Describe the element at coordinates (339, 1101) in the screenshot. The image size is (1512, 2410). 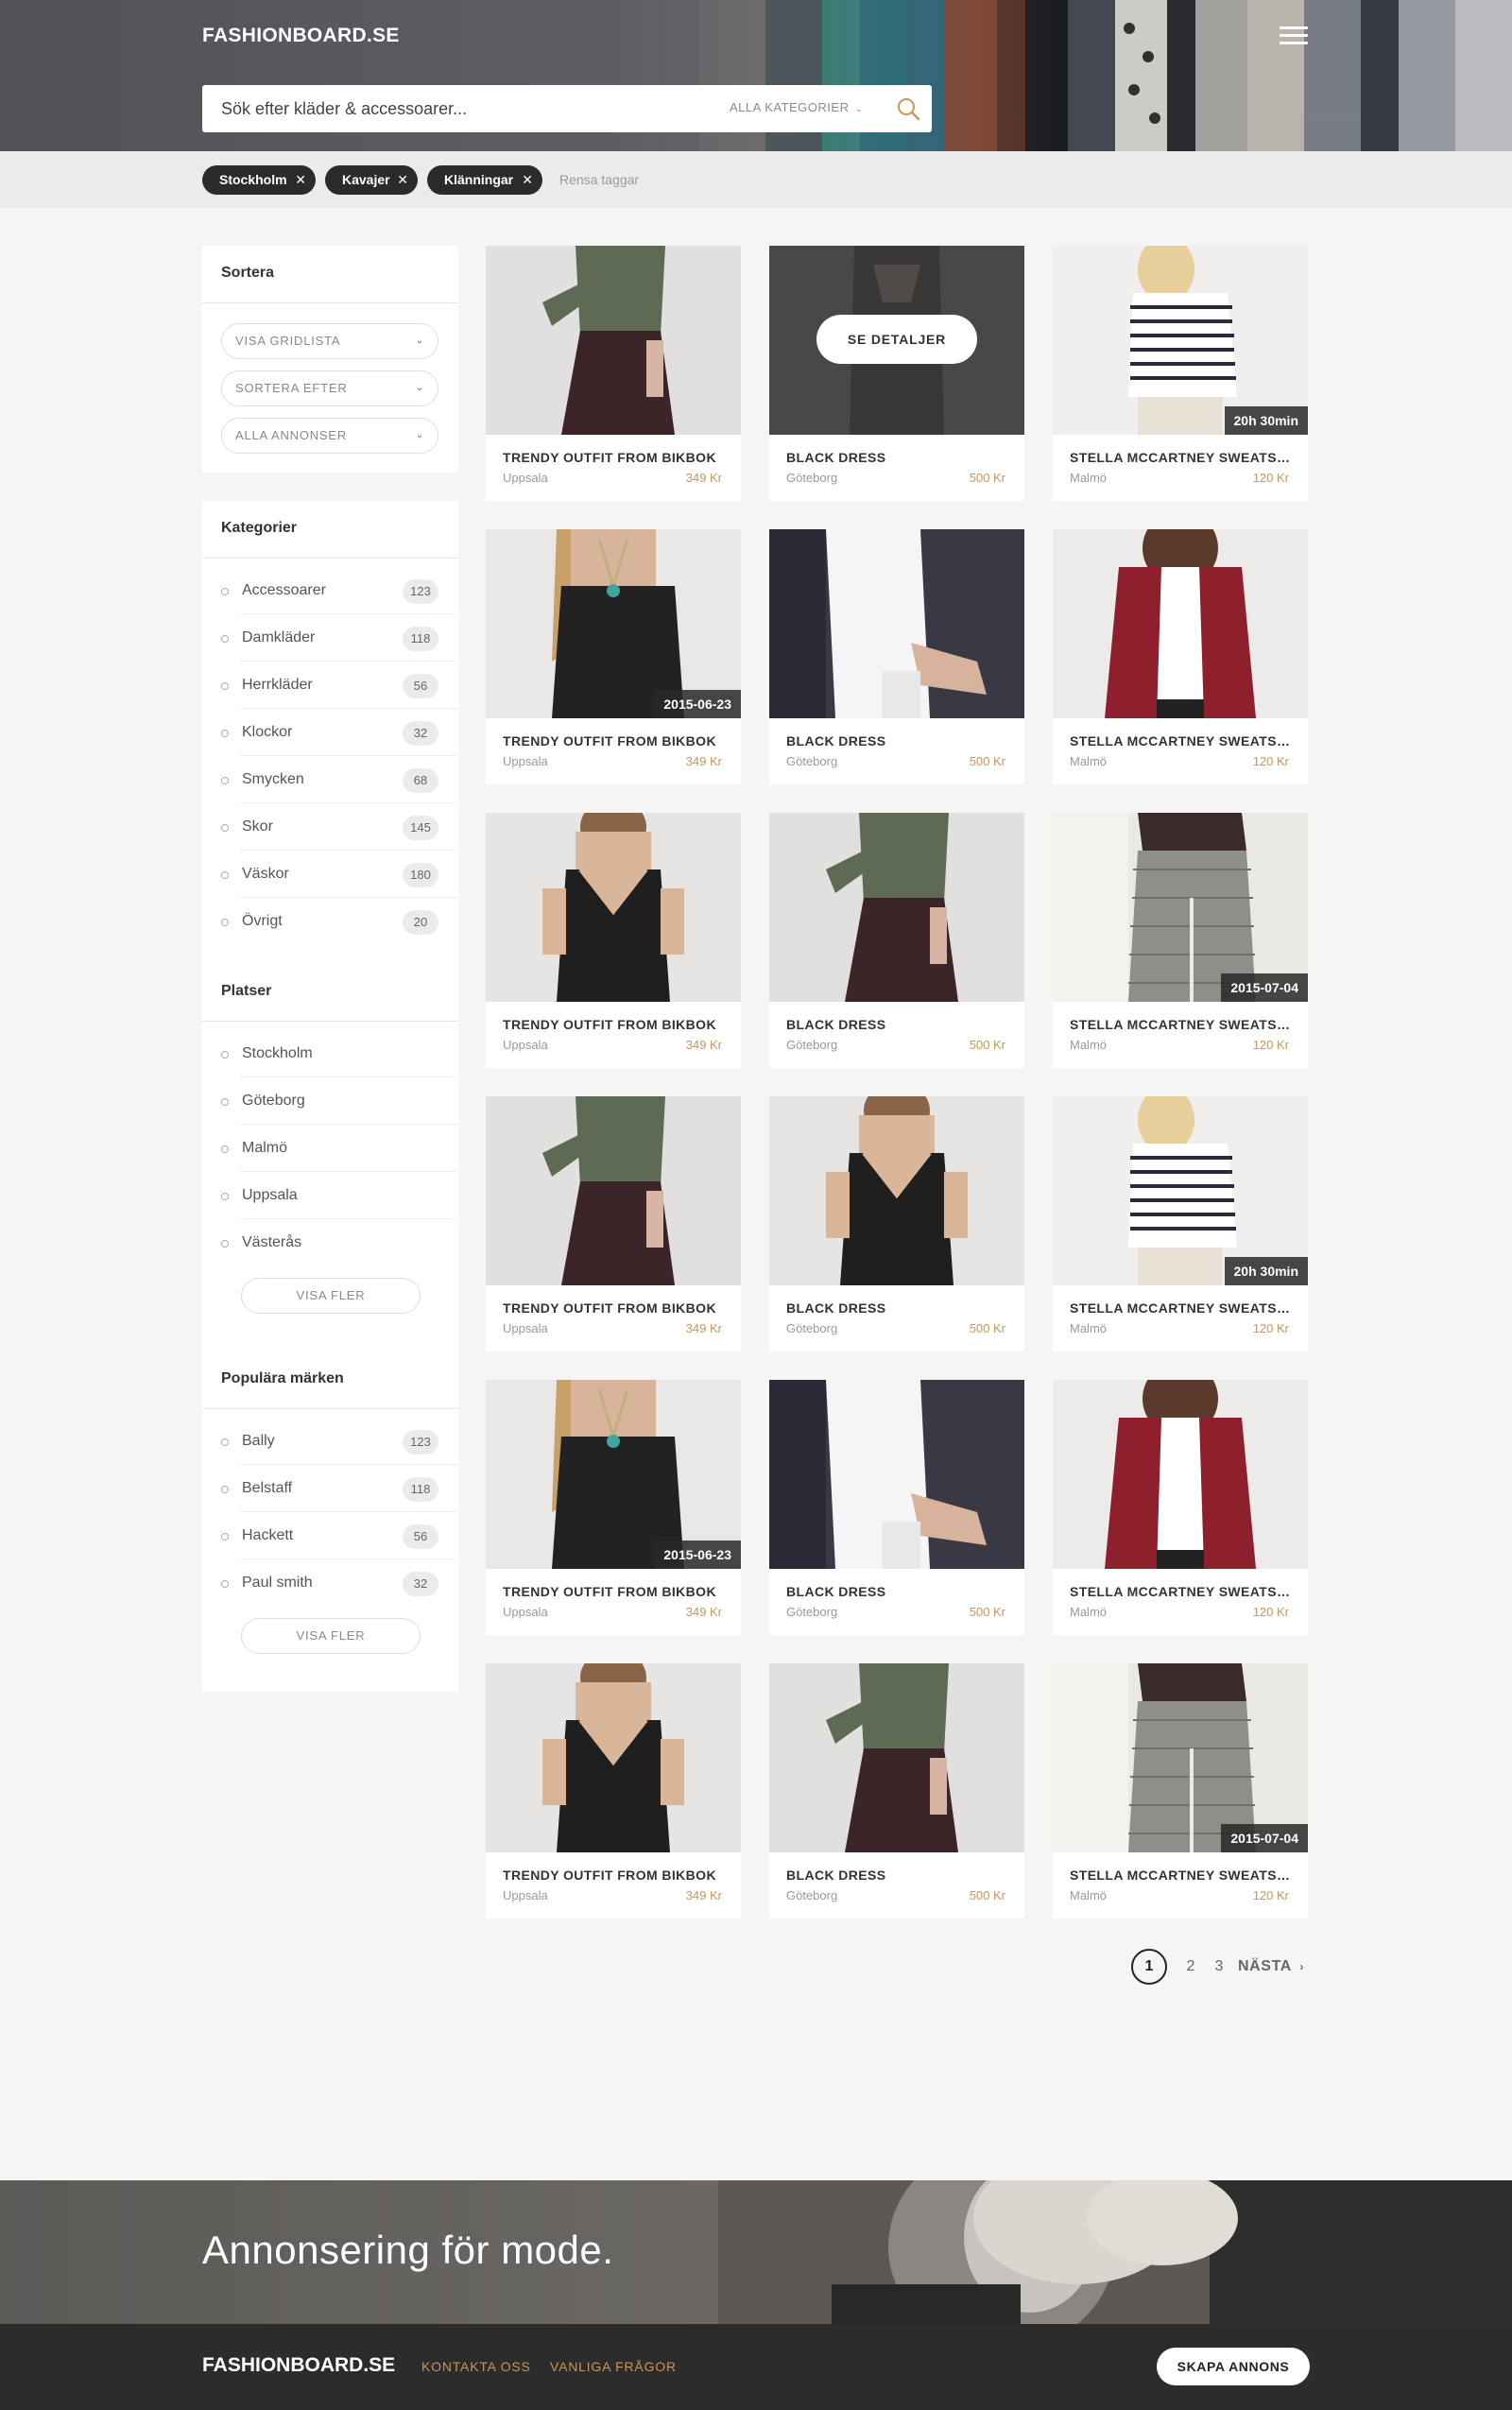
I see `place-item-goteborg: Göteborg` at that location.